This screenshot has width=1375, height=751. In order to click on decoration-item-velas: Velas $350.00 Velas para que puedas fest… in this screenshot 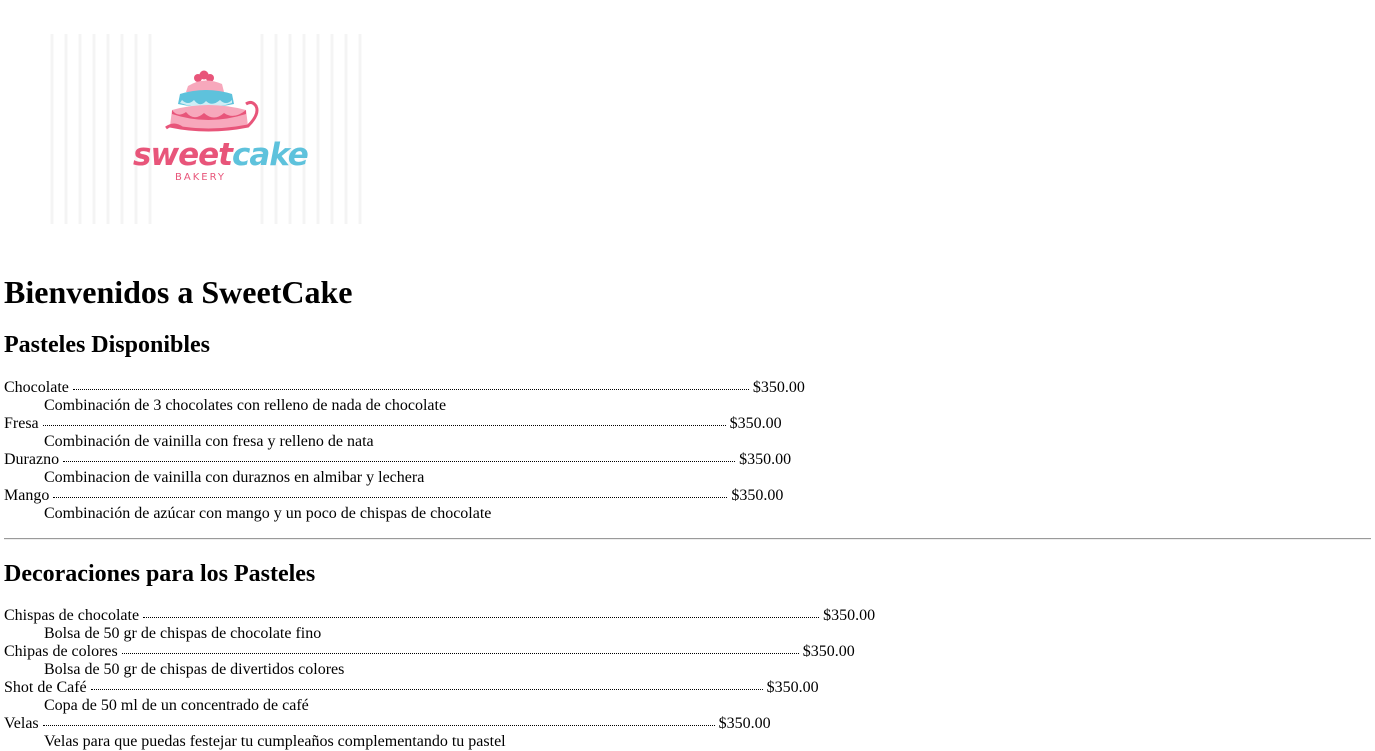, I will do `click(439, 733)`.